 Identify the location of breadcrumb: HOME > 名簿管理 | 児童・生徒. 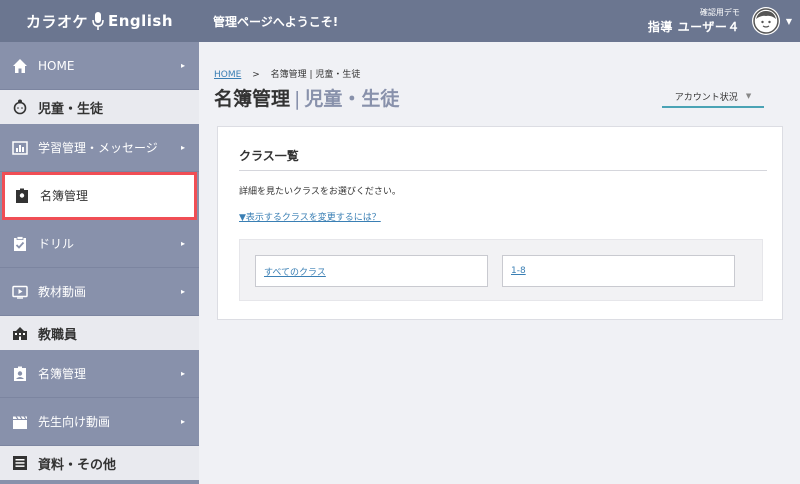
(287, 73).